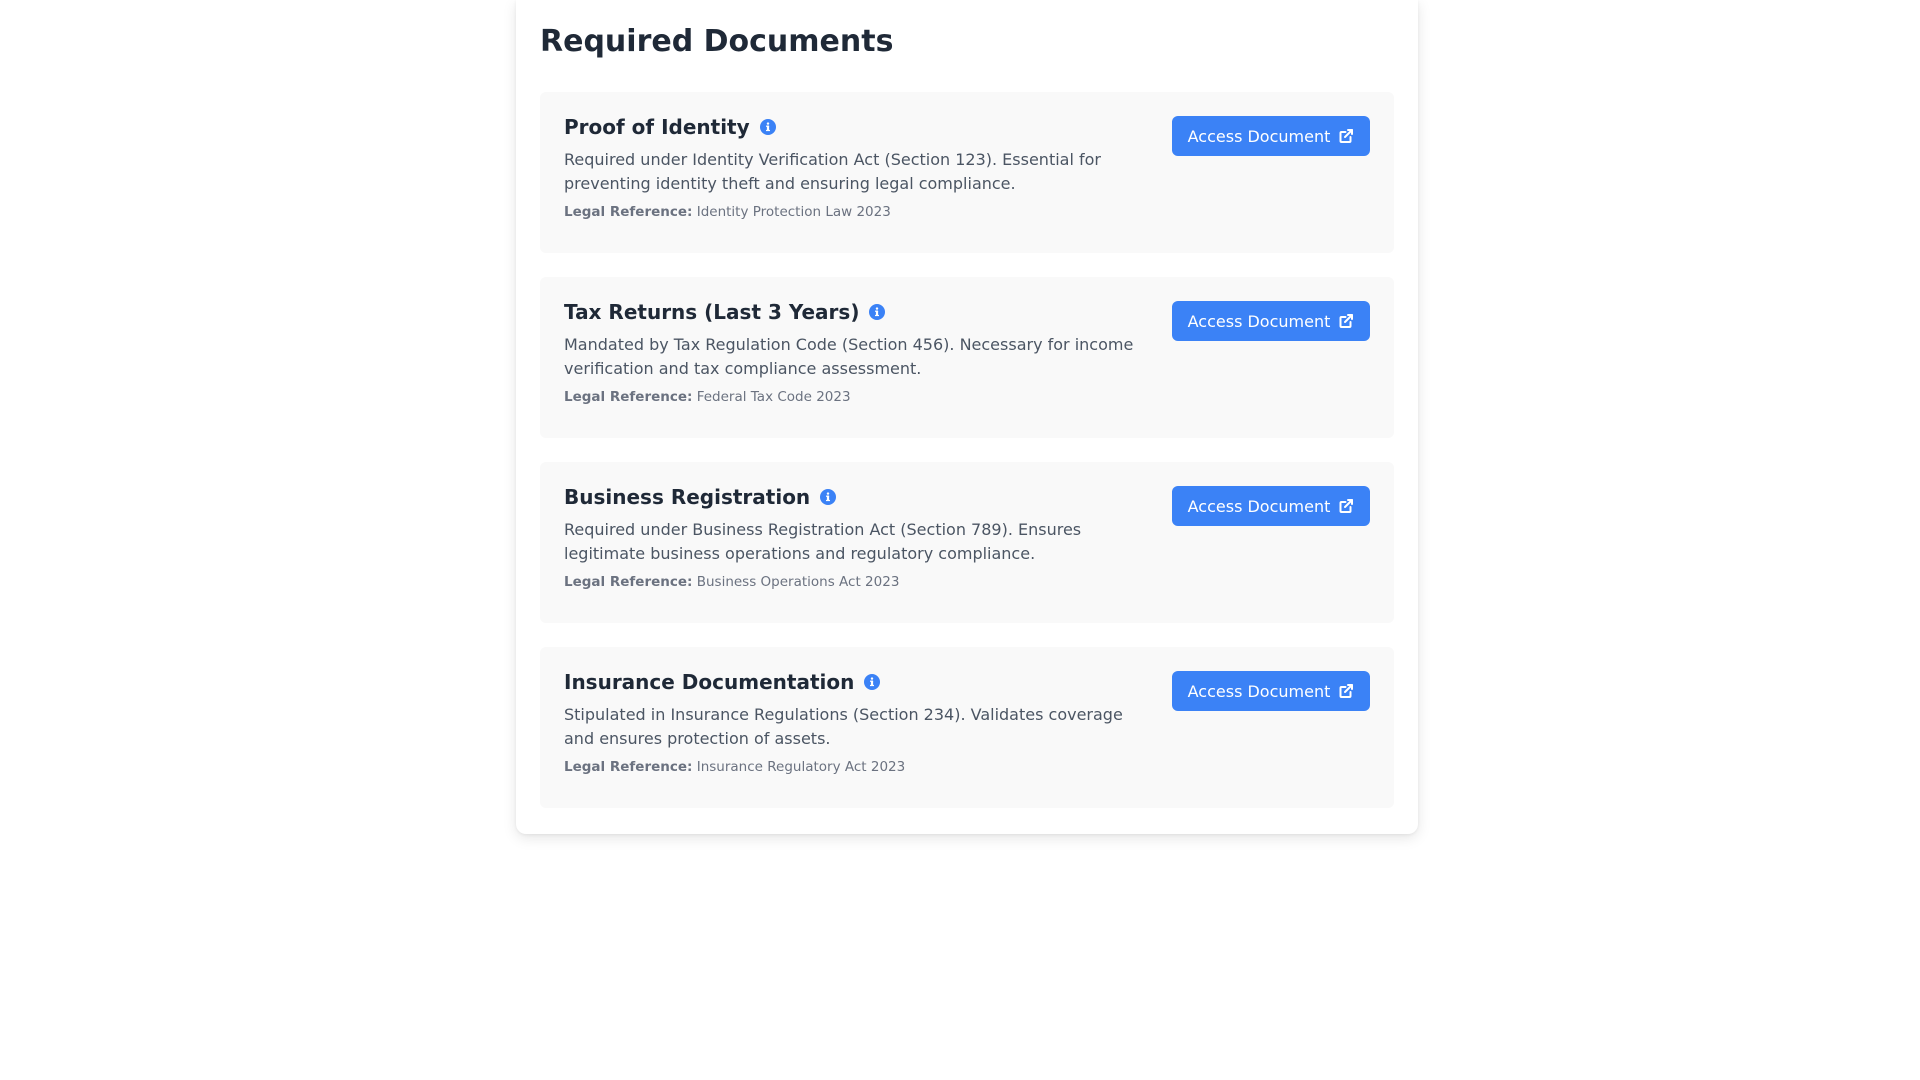 This screenshot has width=1920, height=1080. Describe the element at coordinates (856, 397) in the screenshot. I see `legal-reference: Legal Reference: Federal Tax Code 2023` at that location.